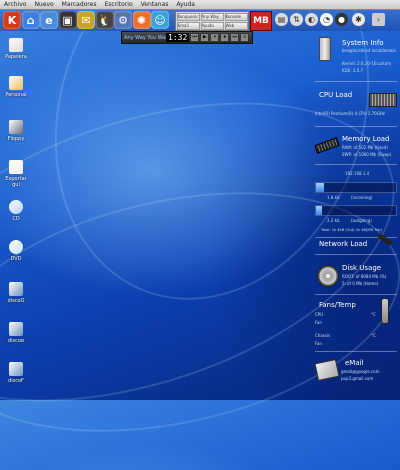 The width and height of the screenshot is (400, 470). What do you see at coordinates (245, 37) in the screenshot?
I see `close-button: x` at bounding box center [245, 37].